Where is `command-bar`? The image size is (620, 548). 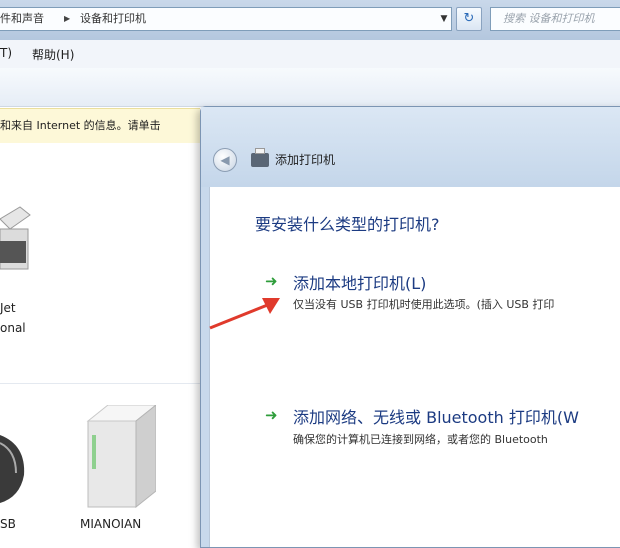
command-bar is located at coordinates (310, 87).